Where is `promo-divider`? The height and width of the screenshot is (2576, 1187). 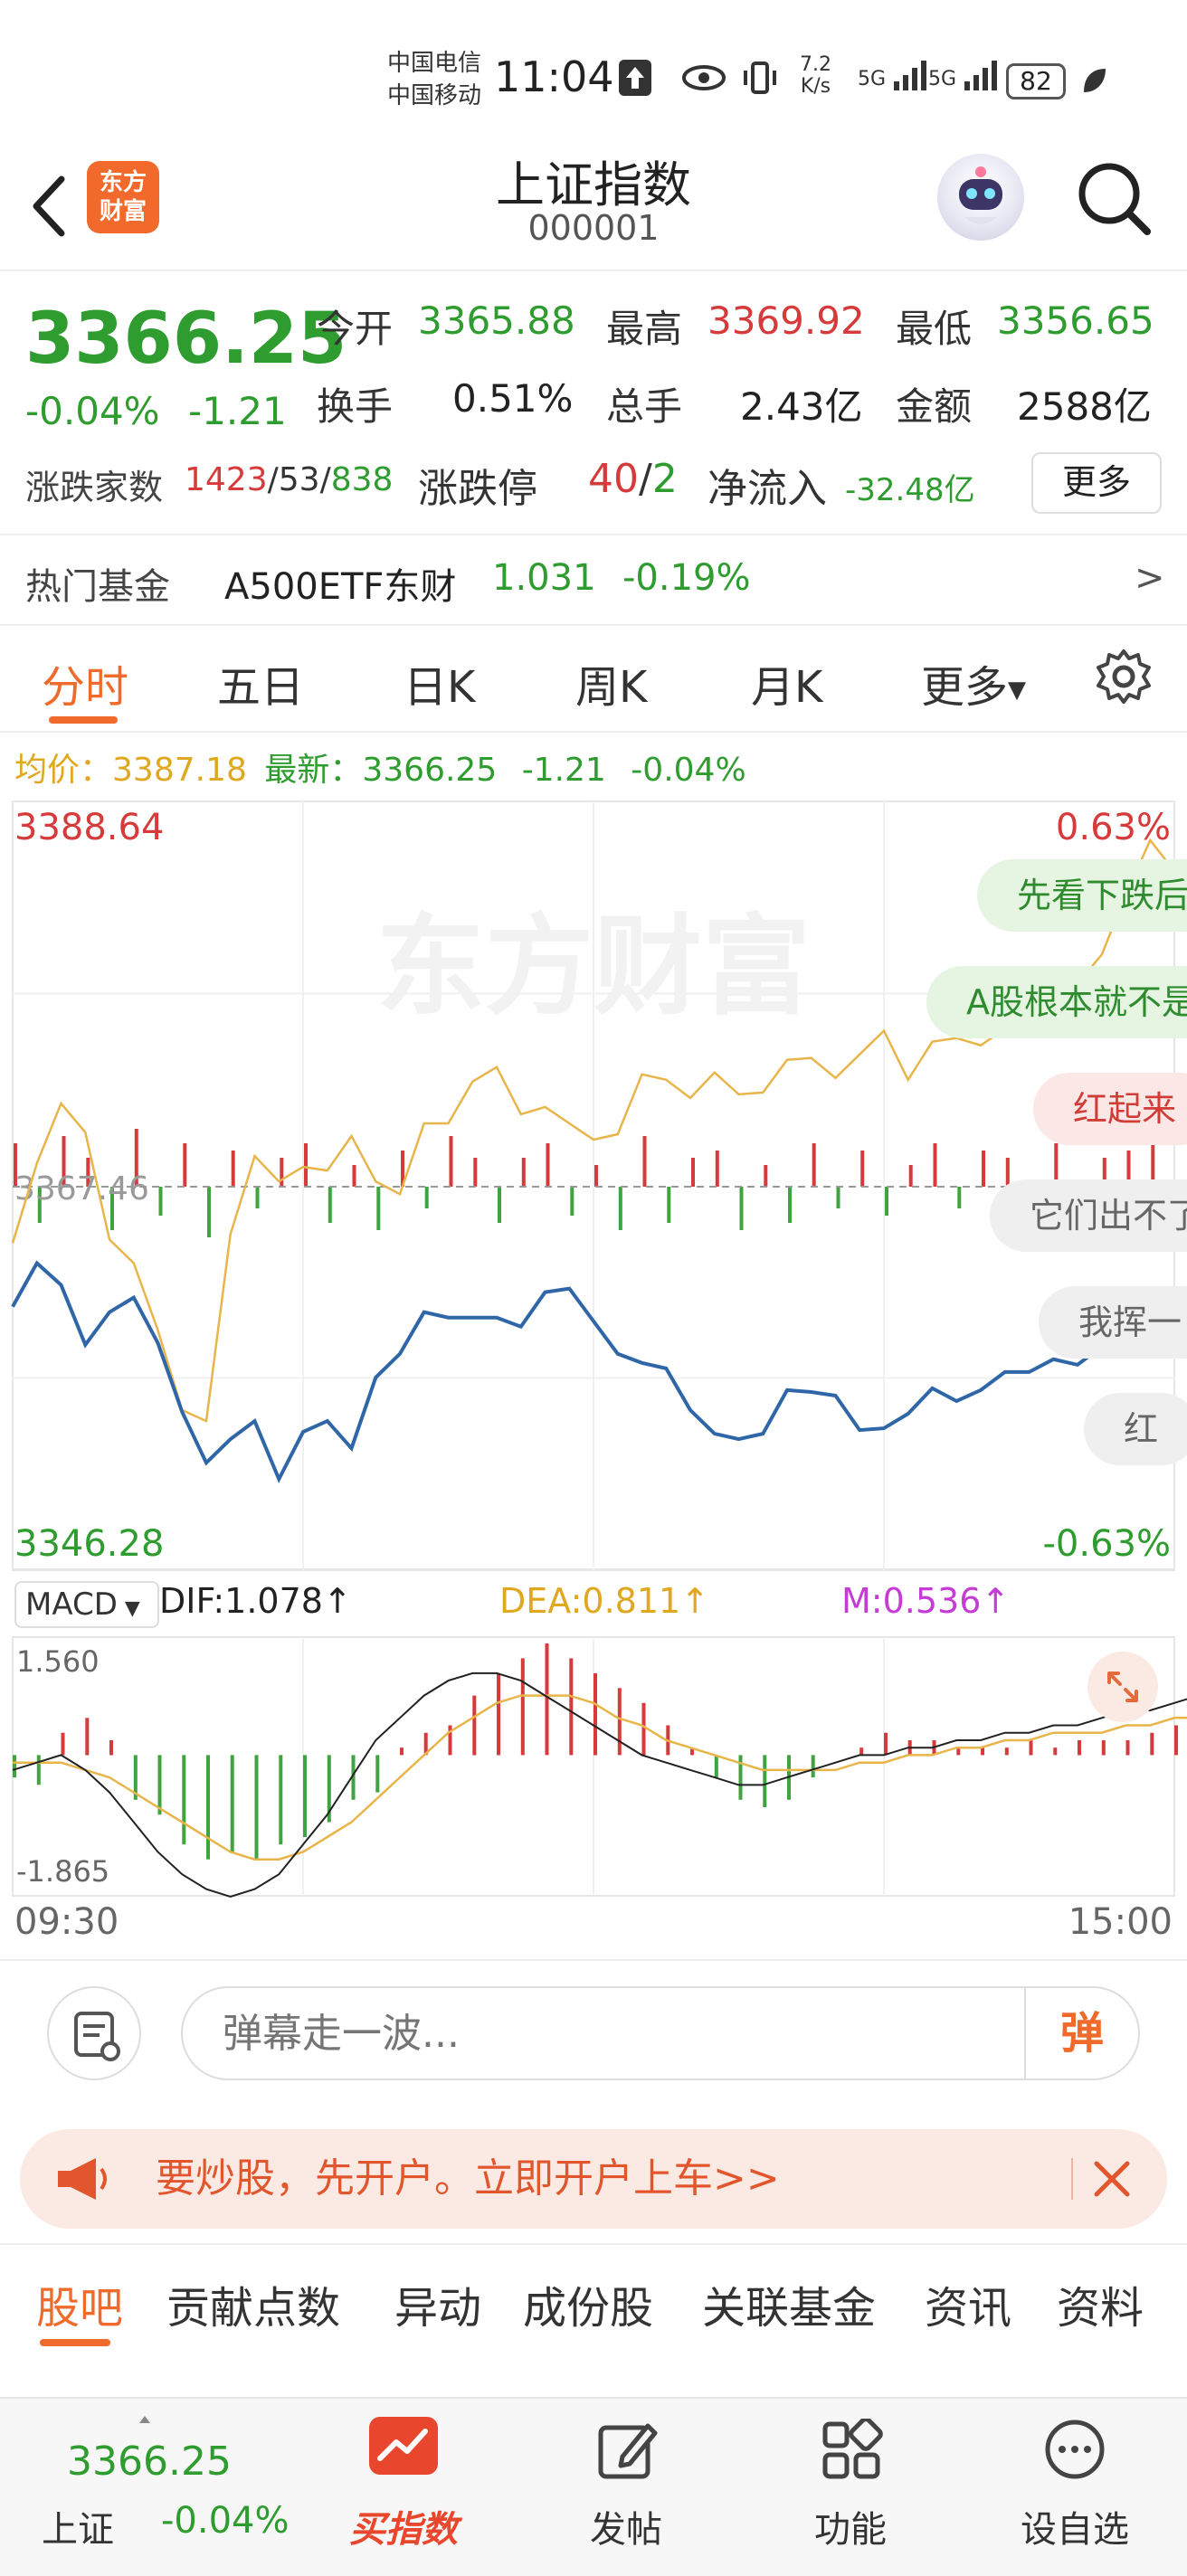
promo-divider is located at coordinates (1072, 2179).